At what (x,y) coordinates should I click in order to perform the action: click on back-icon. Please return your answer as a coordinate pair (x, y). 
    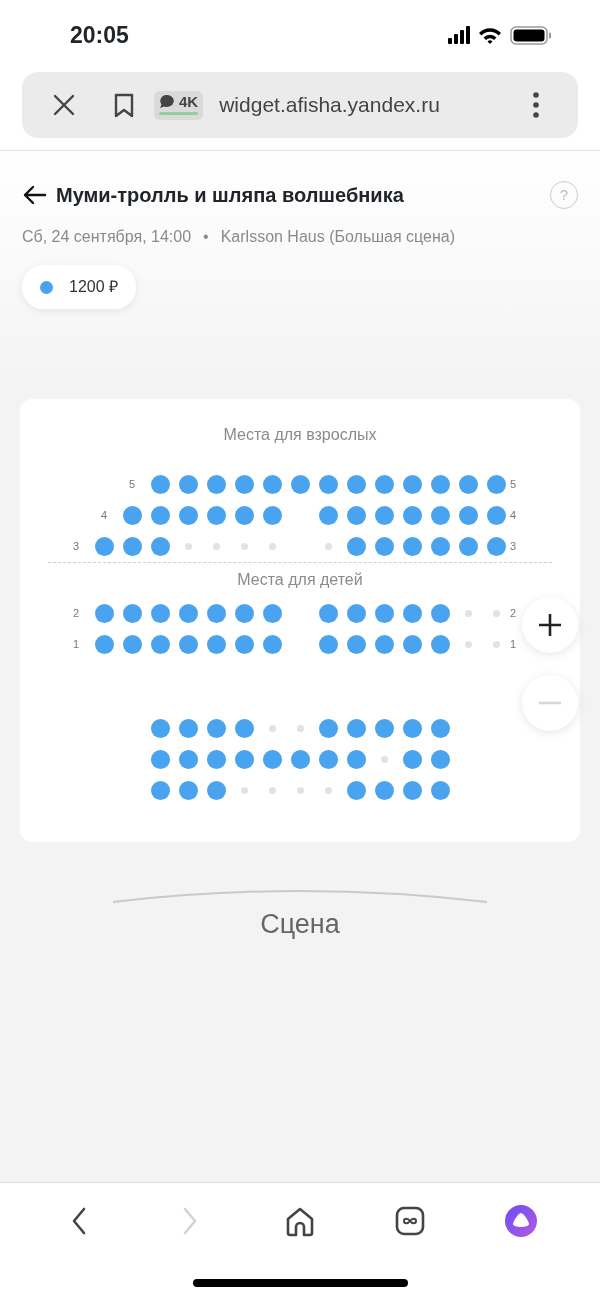
    Looking at the image, I should click on (79, 1221).